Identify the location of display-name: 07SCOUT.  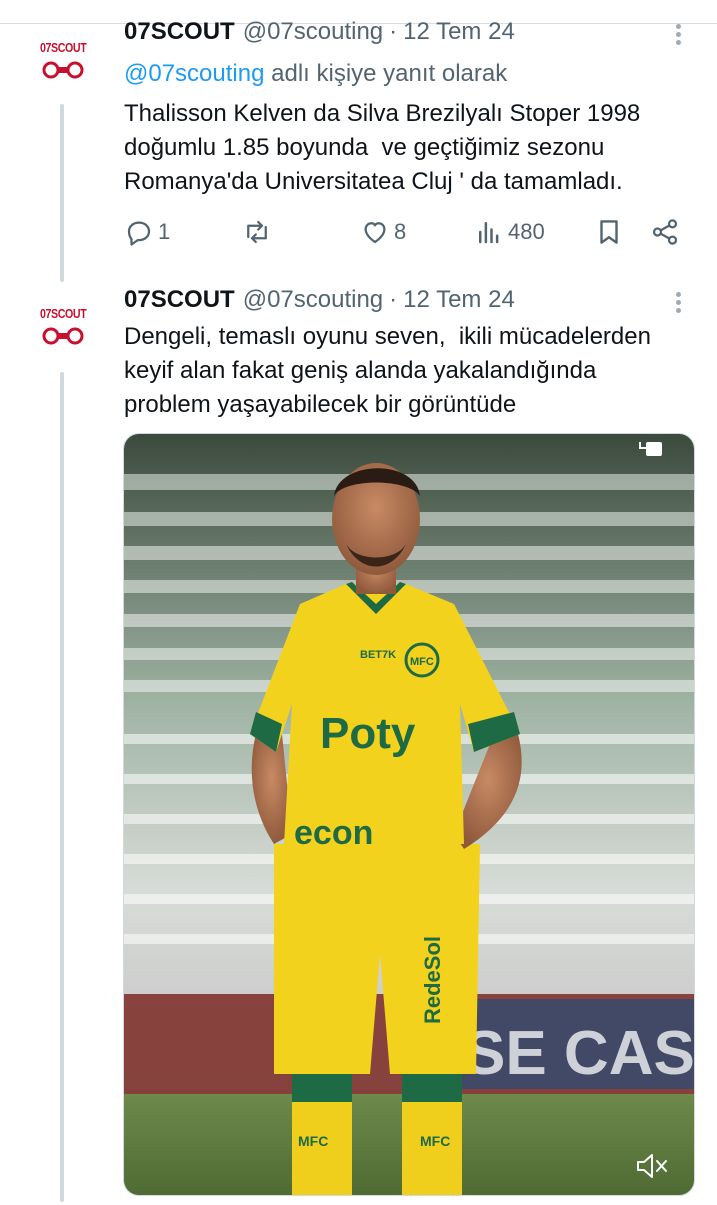
(179, 300).